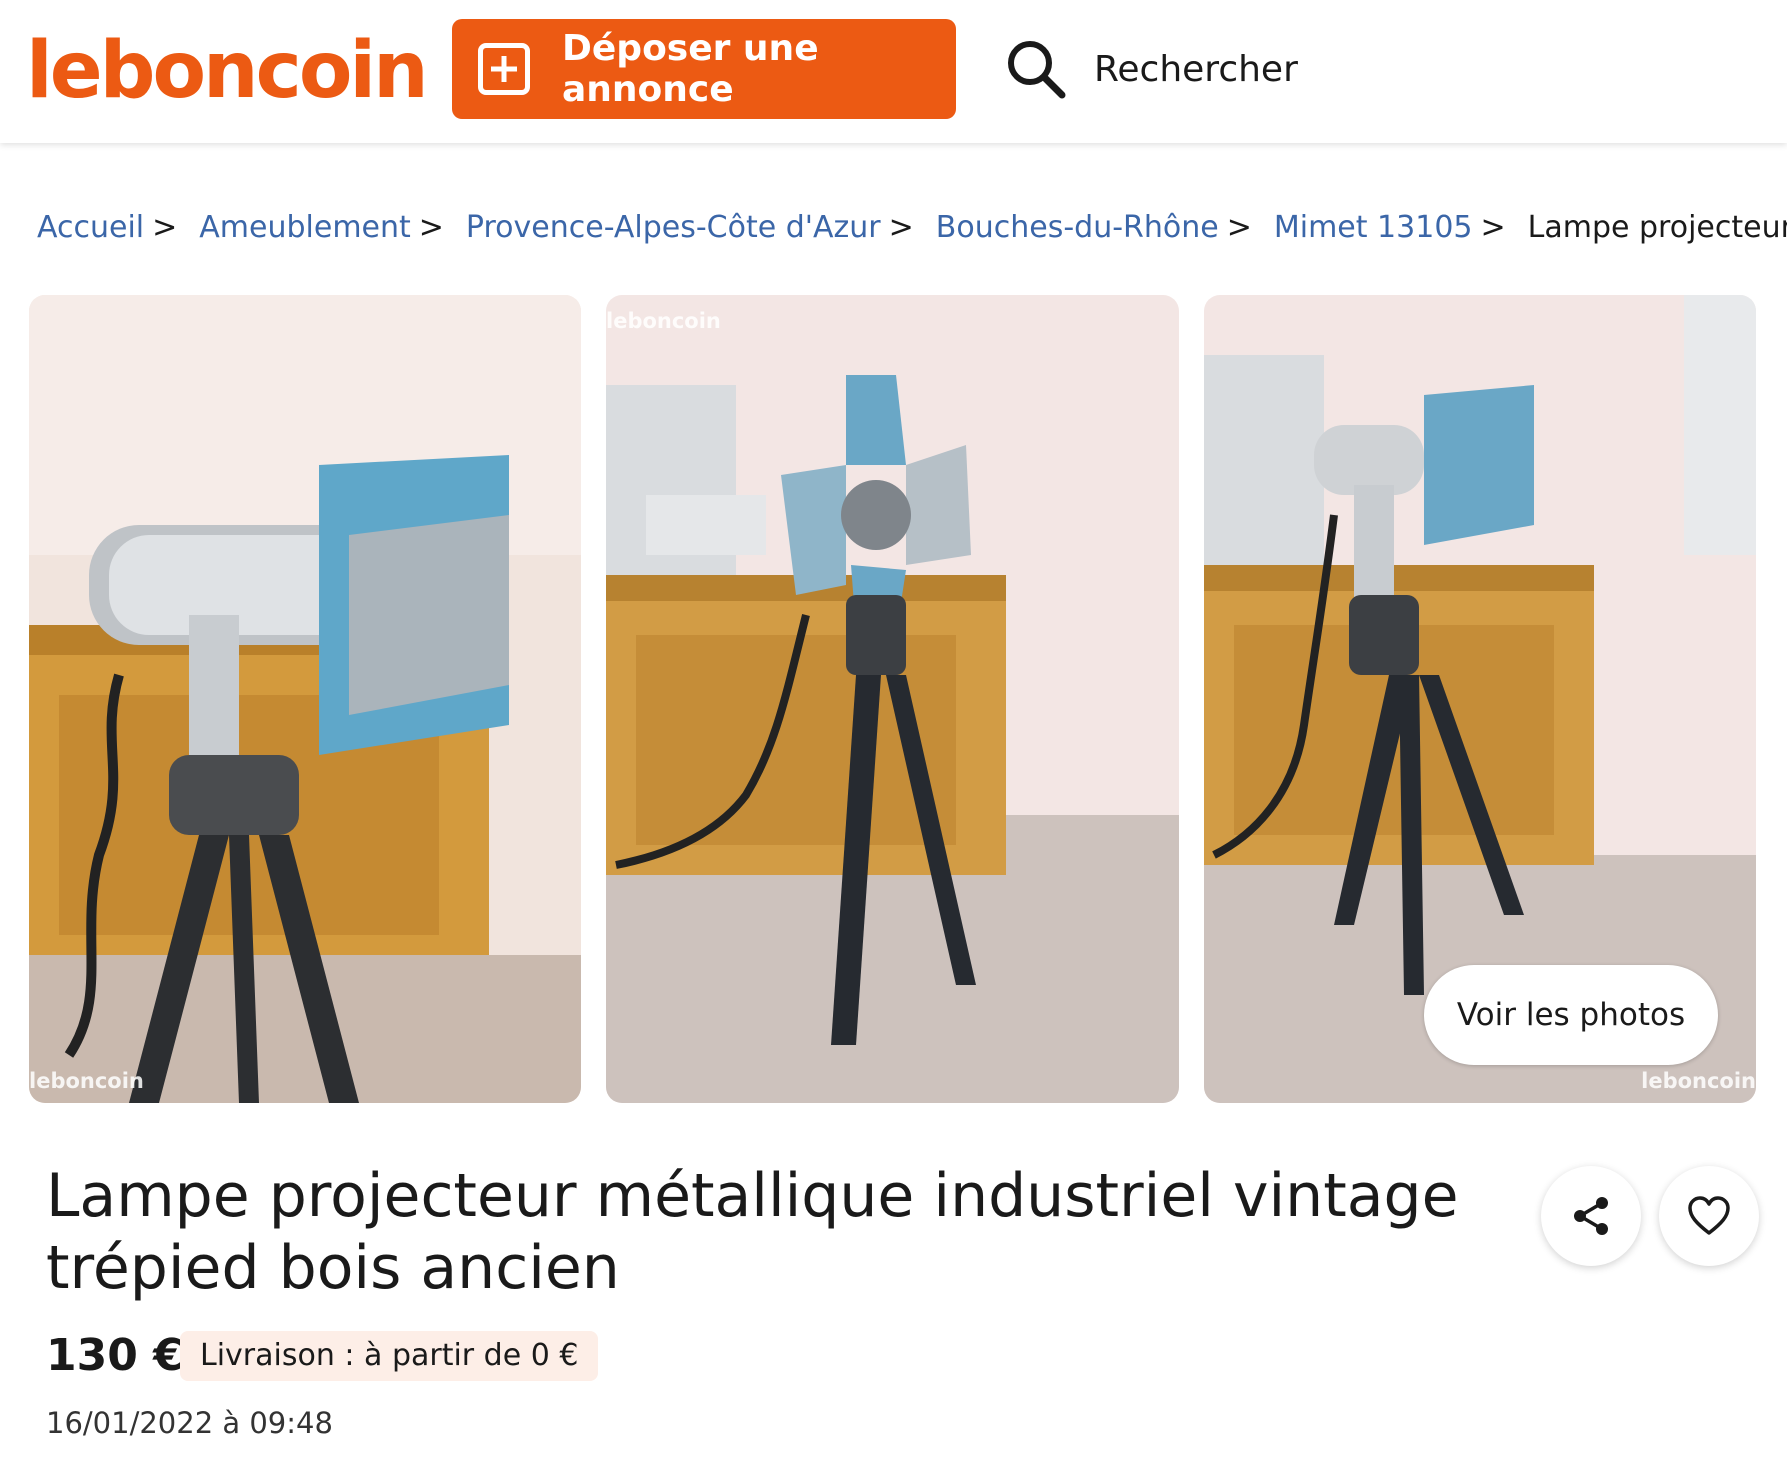  Describe the element at coordinates (305, 227) in the screenshot. I see `breadcrumb-category: Ameublement` at that location.